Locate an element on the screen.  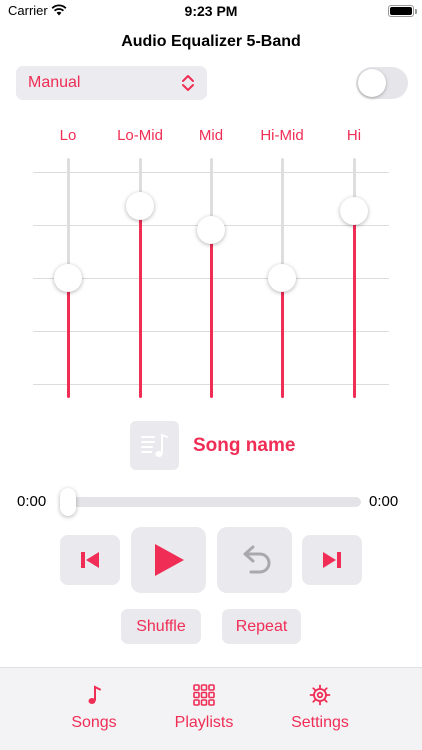
music-note-list-icon is located at coordinates (154, 445).